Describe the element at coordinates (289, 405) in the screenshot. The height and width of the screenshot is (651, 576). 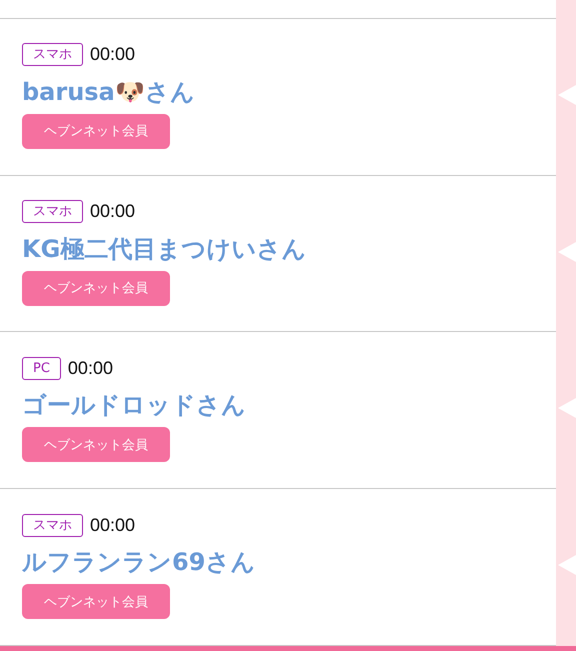
I see `user-name: ゴールドロッドさん` at that location.